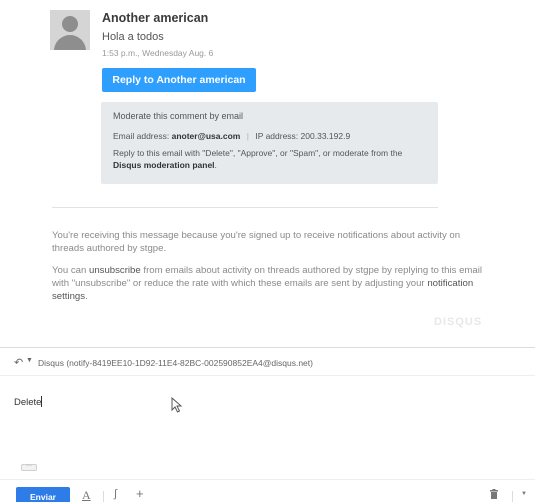  I want to click on more-options-chevron-icon: ▼, so click(524, 494).